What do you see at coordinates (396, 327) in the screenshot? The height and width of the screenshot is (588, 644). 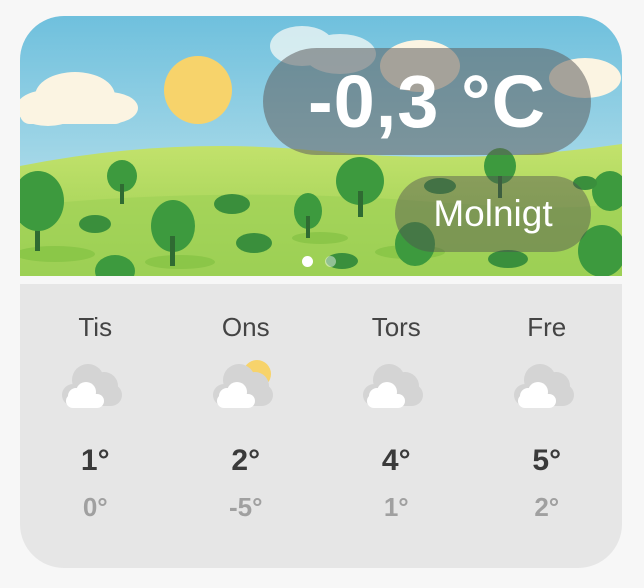 I see `day-name: Tors` at bounding box center [396, 327].